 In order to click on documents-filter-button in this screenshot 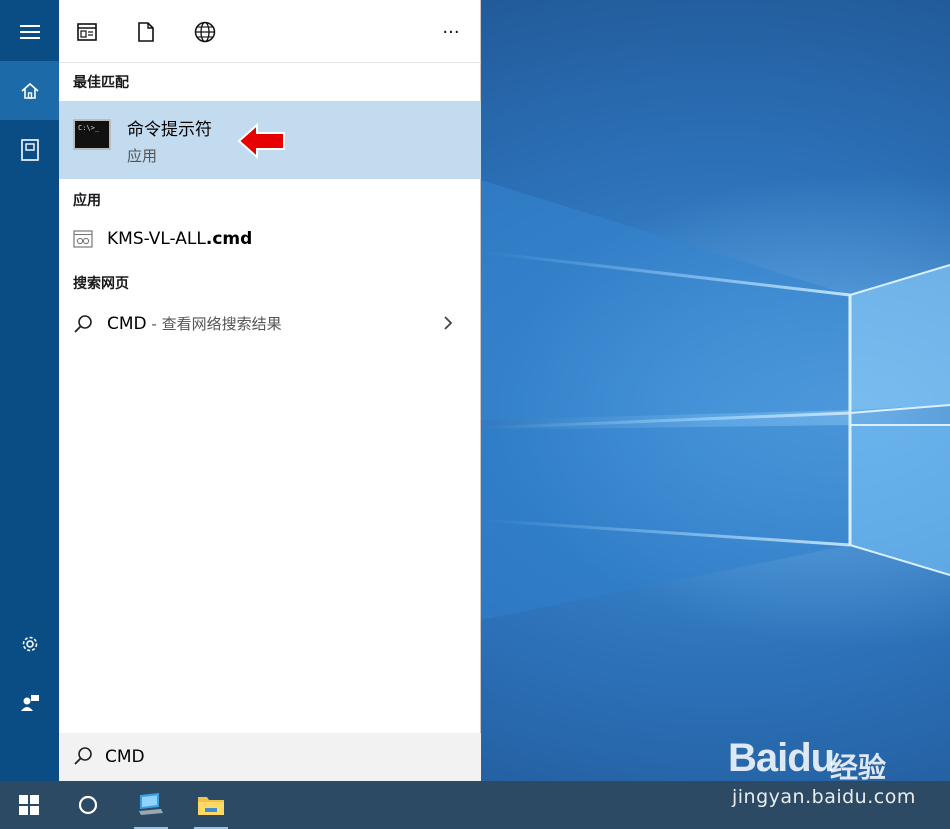, I will do `click(146, 32)`.